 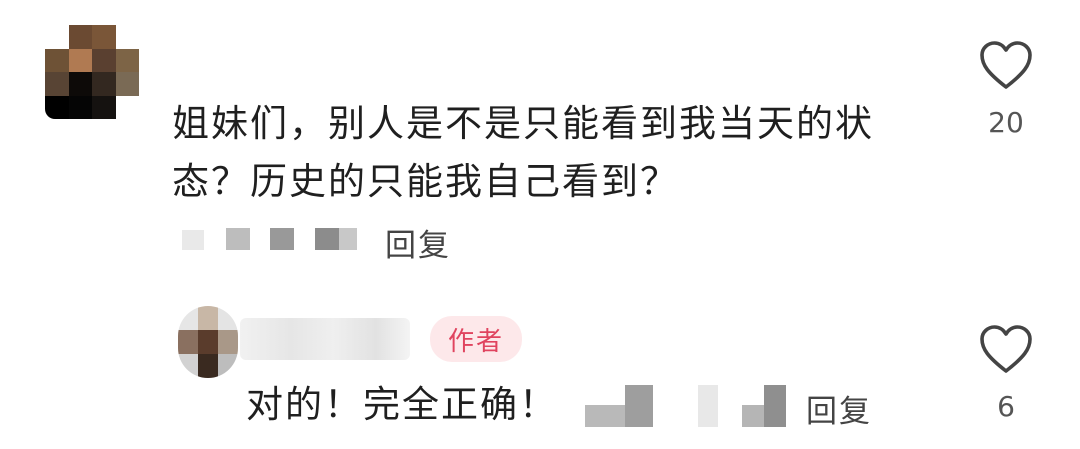 I want to click on redacted-username, so click(x=325, y=339).